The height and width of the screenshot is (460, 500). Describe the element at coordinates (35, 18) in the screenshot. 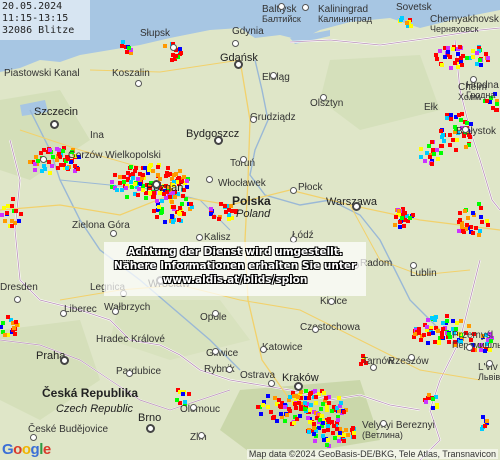

I see `info-time-range: 11:15-13:15` at that location.